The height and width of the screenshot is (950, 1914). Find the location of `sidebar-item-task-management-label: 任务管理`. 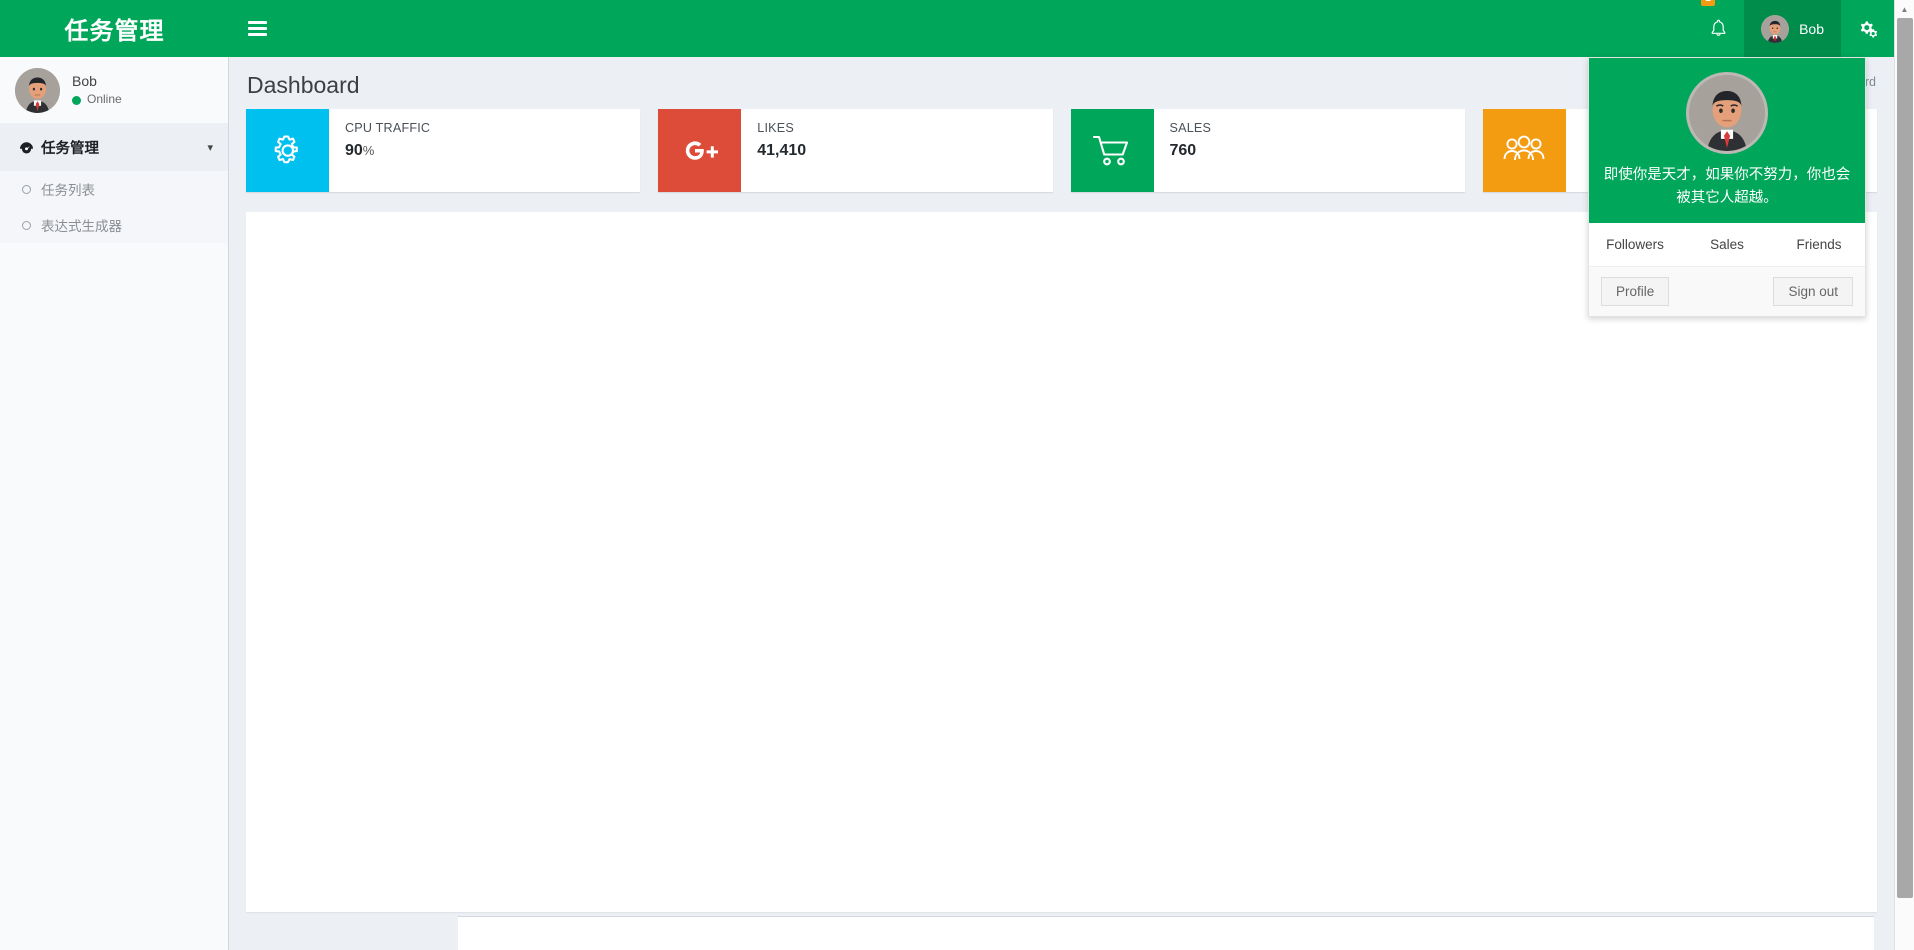

sidebar-item-task-management-label: 任务管理 is located at coordinates (70, 149).